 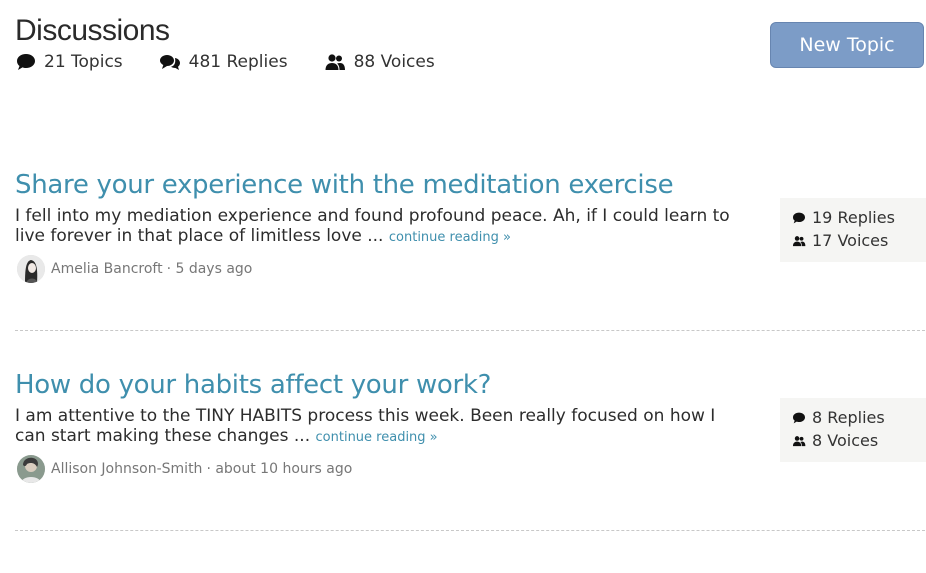 I want to click on replies-row: 19 Replies, so click(x=859, y=217).